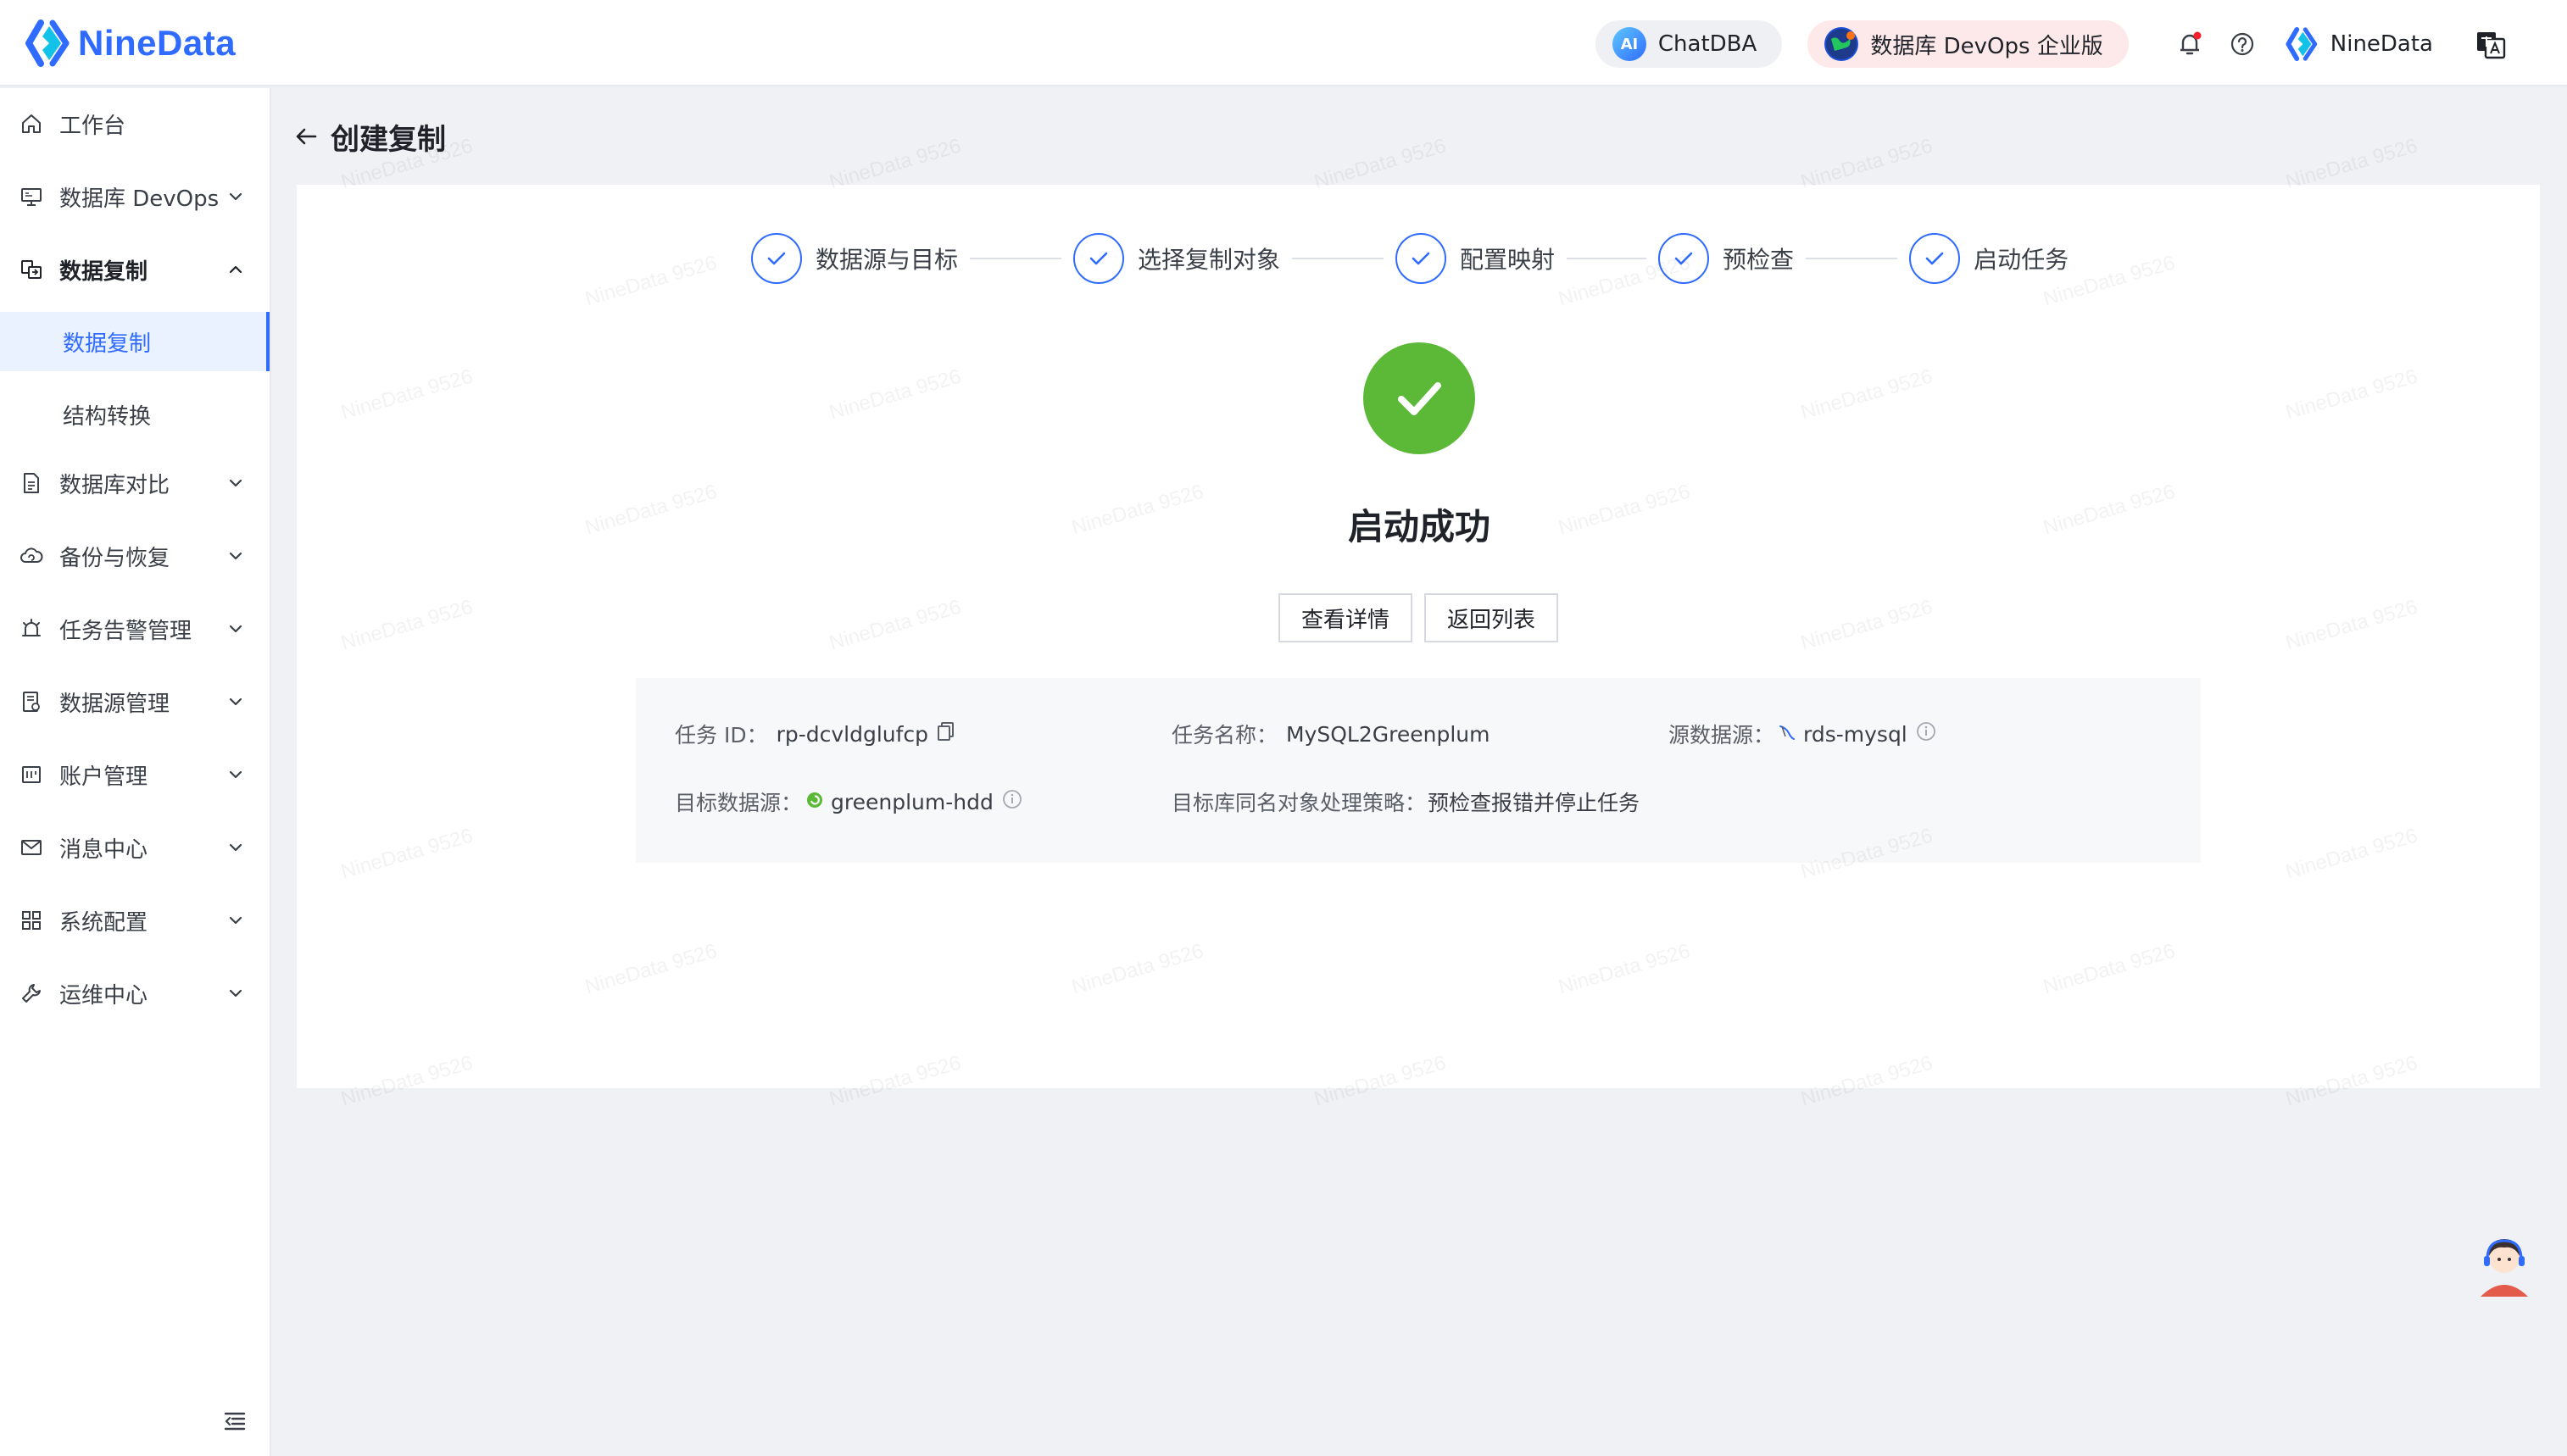 Image resolution: width=2567 pixels, height=1456 pixels. What do you see at coordinates (114, 485) in the screenshot?
I see `sidebar-item-label: 数据库对比` at bounding box center [114, 485].